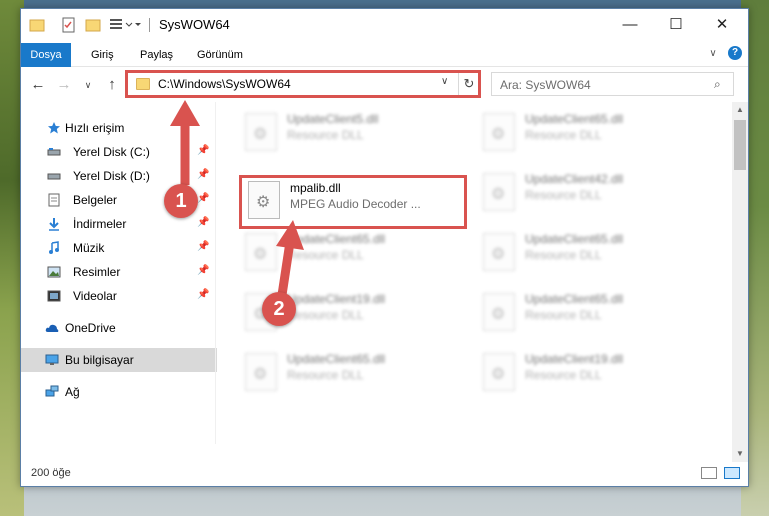 This screenshot has height=516, width=769. I want to click on drive-icon, so click(54, 152).